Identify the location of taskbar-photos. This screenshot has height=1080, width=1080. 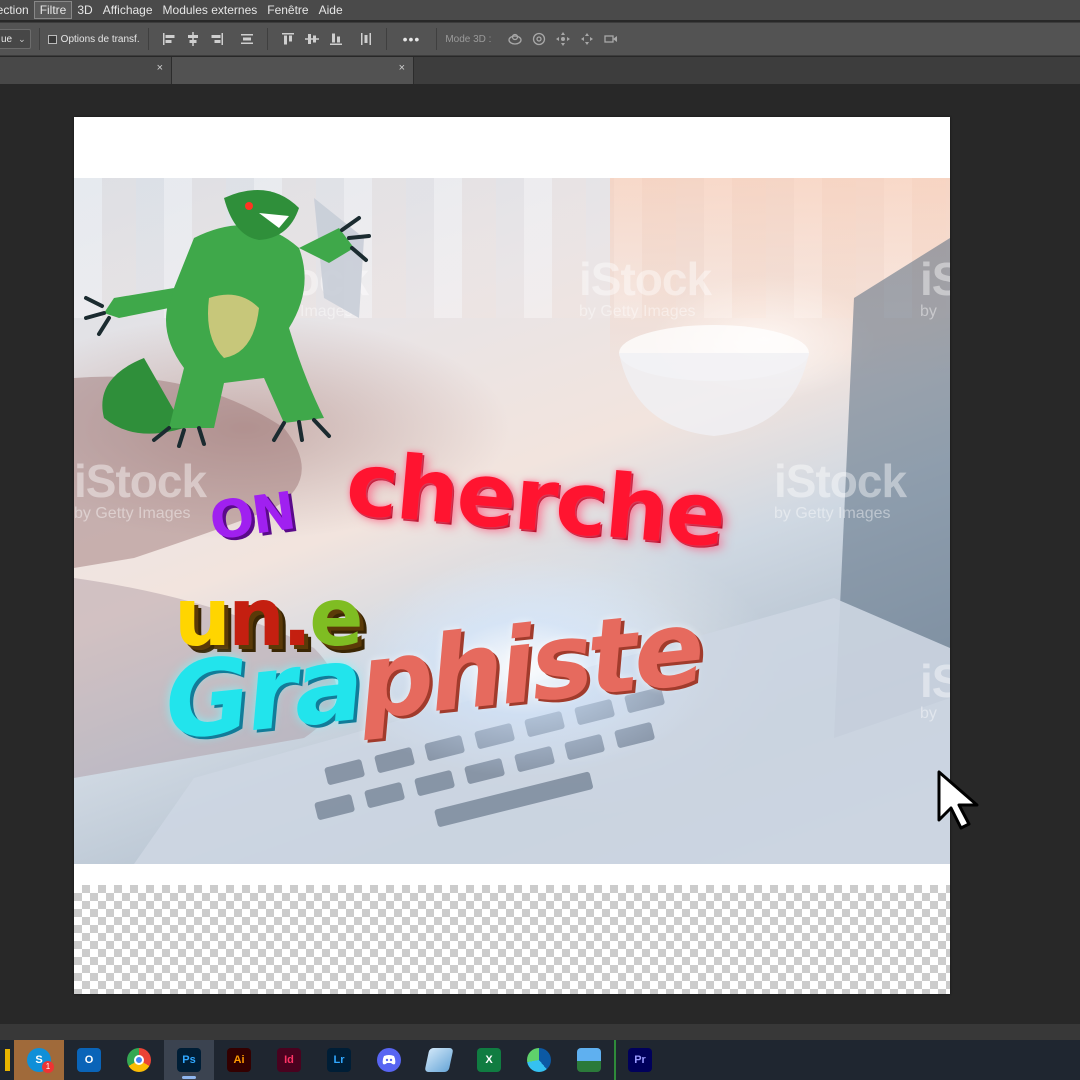
(589, 1060).